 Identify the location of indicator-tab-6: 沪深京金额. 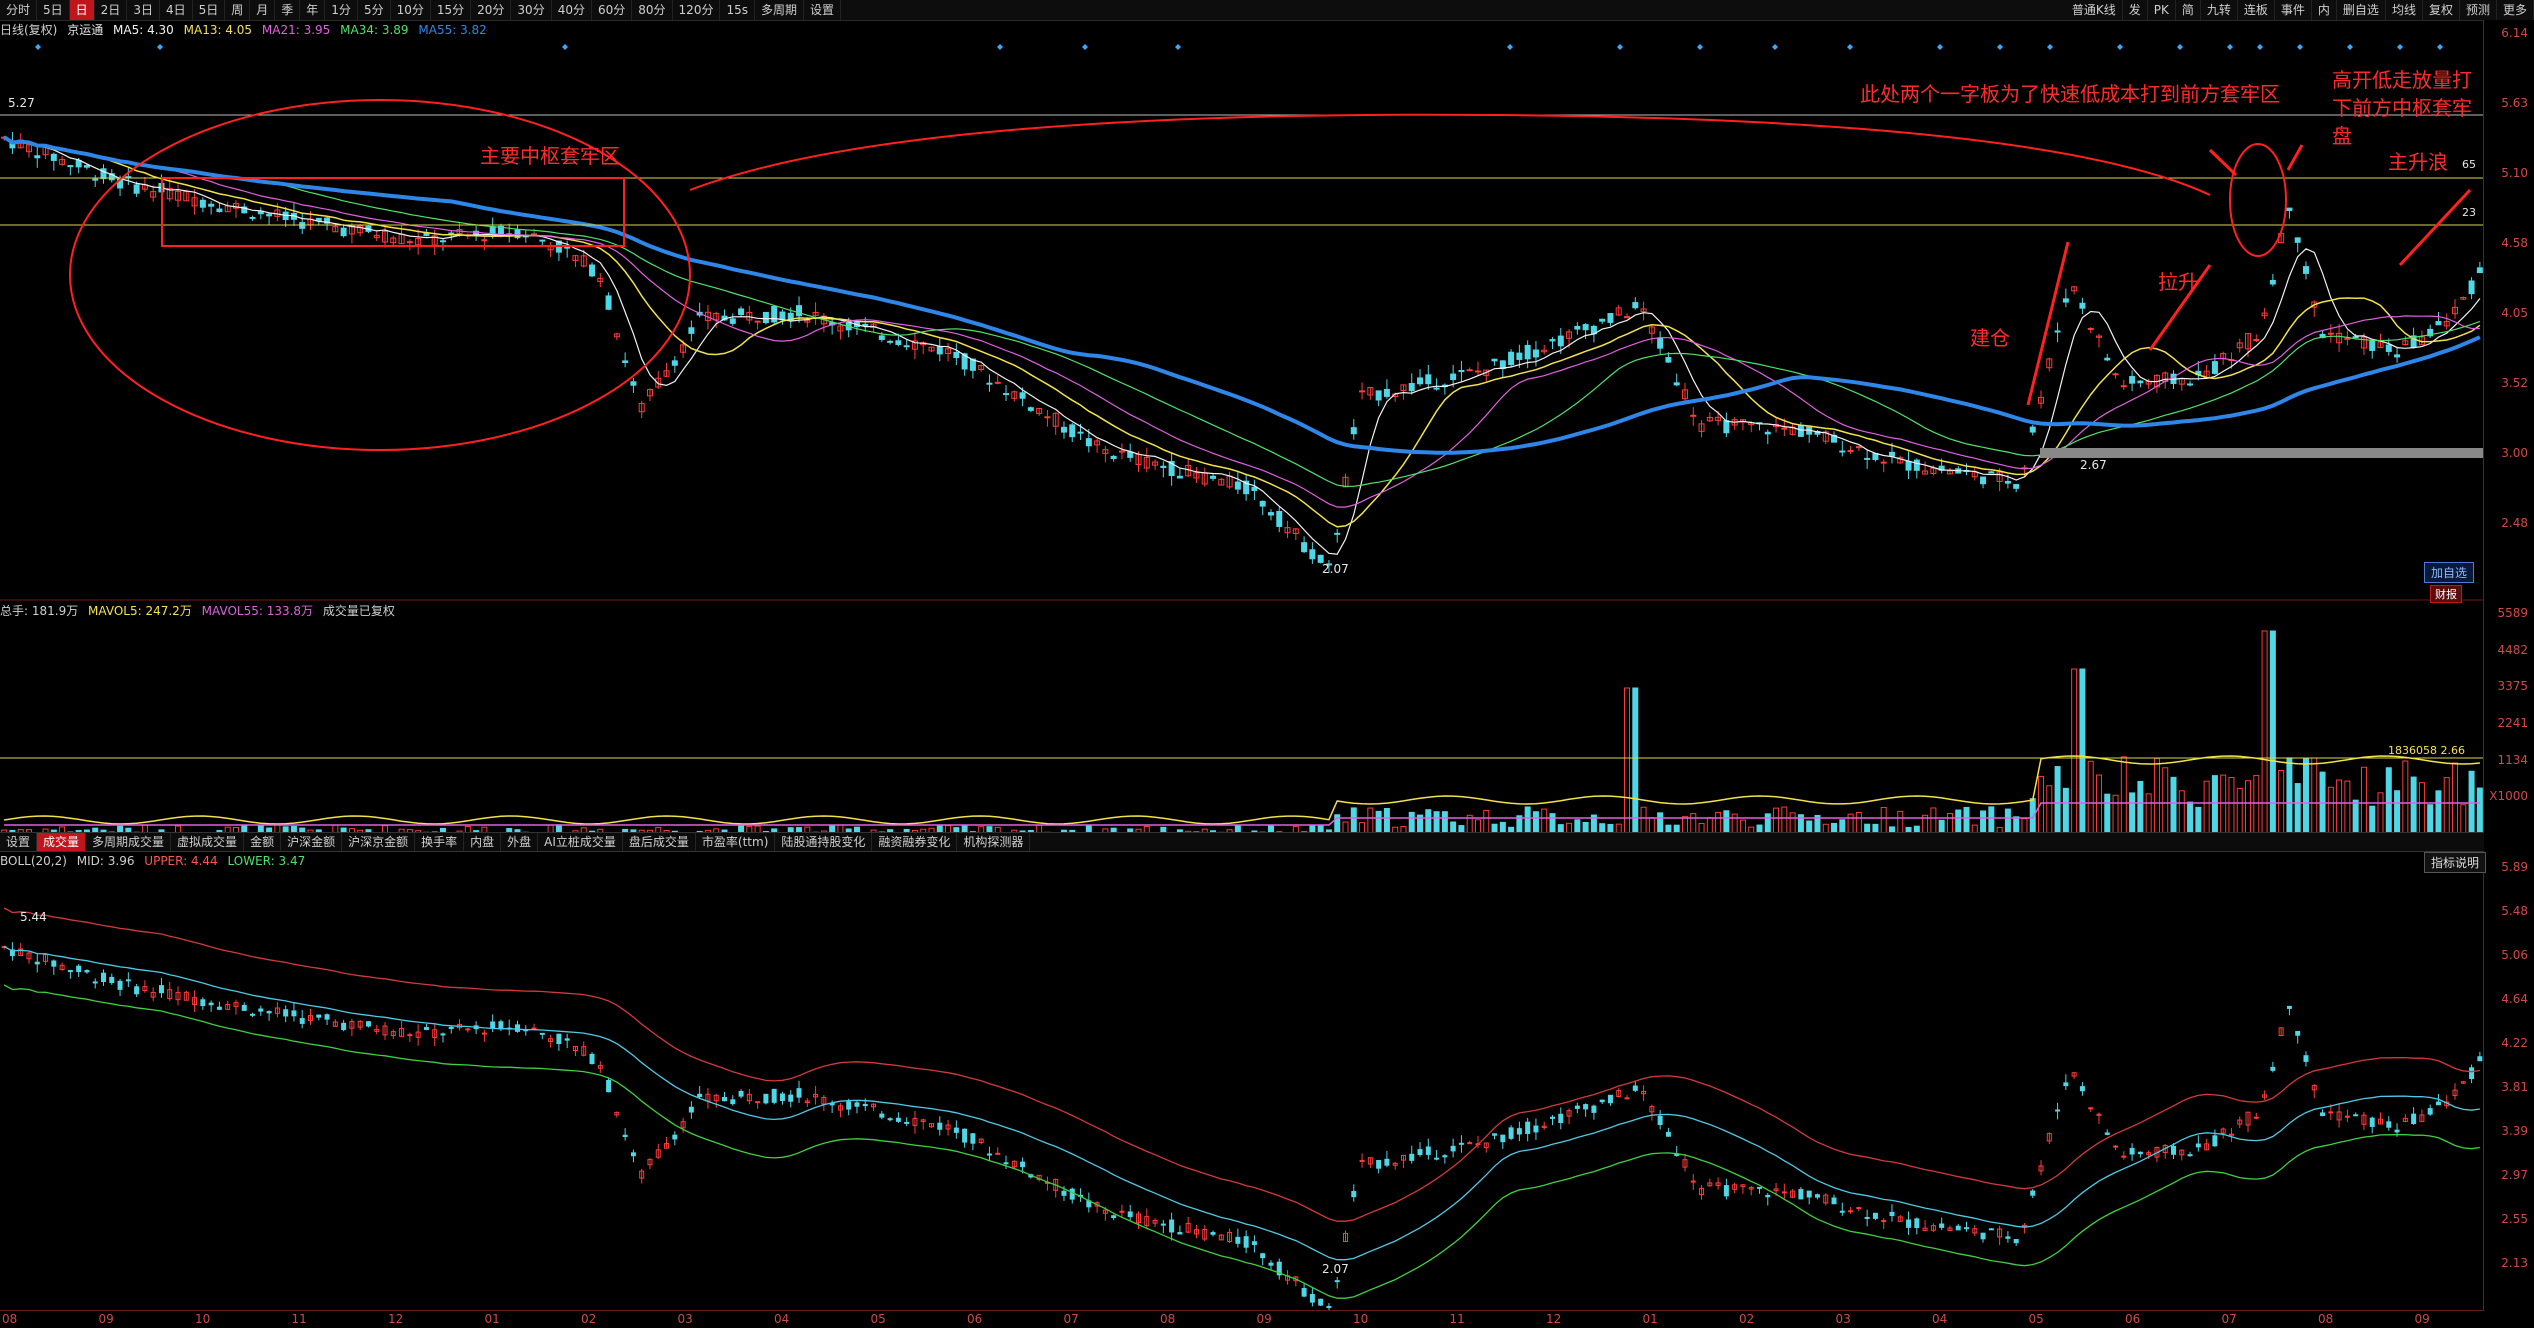
(379, 842).